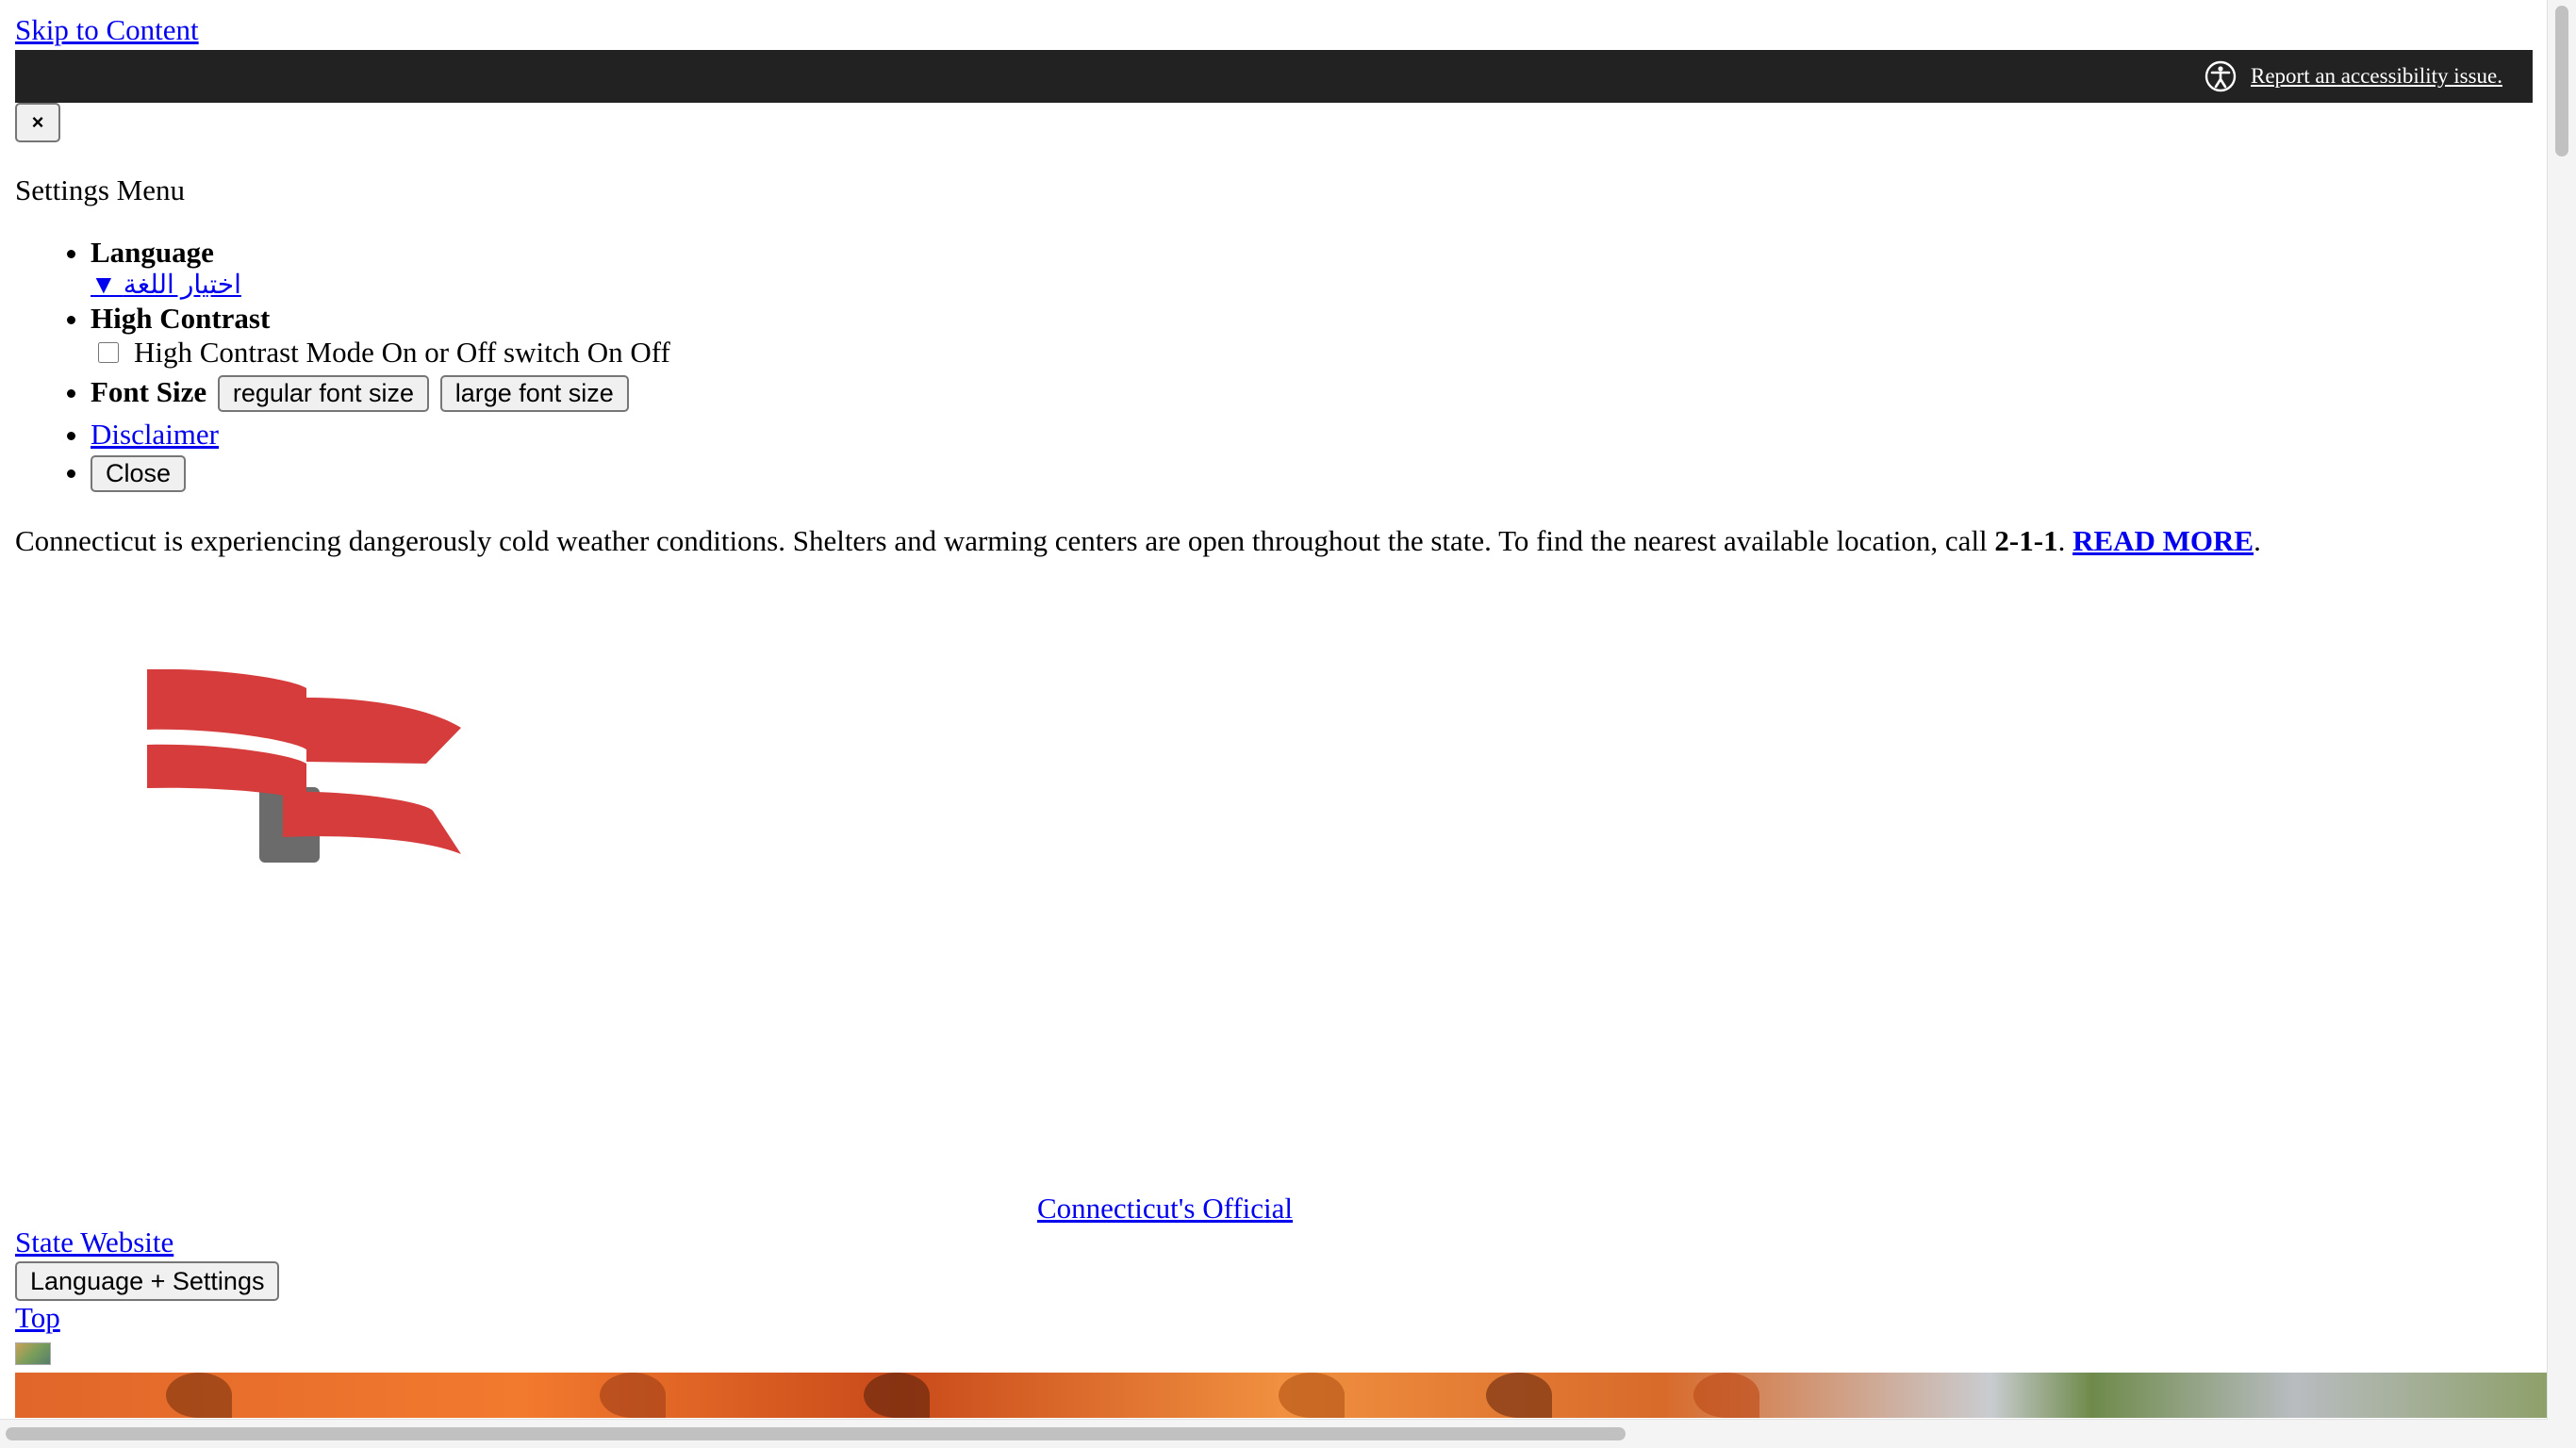  Describe the element at coordinates (323, 393) in the screenshot. I see `regular-font-size-button: regular font size` at that location.